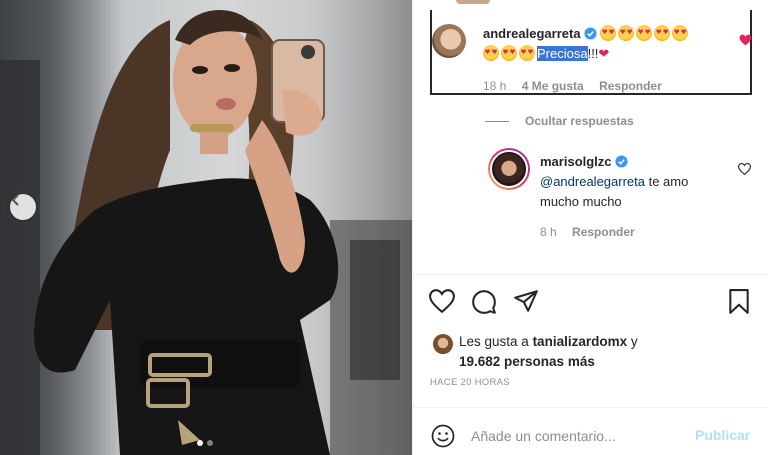  What do you see at coordinates (592, 181) in the screenshot?
I see `mention-link: @andrealegarreta` at bounding box center [592, 181].